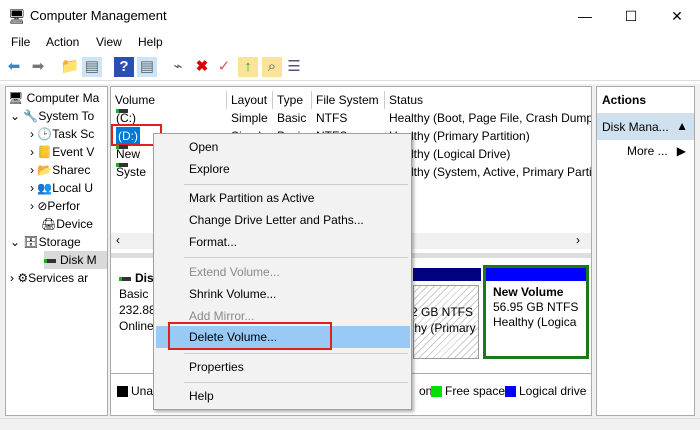  I want to click on tree-item-task-scheduler: › 🕒Task Sc, so click(62, 134).